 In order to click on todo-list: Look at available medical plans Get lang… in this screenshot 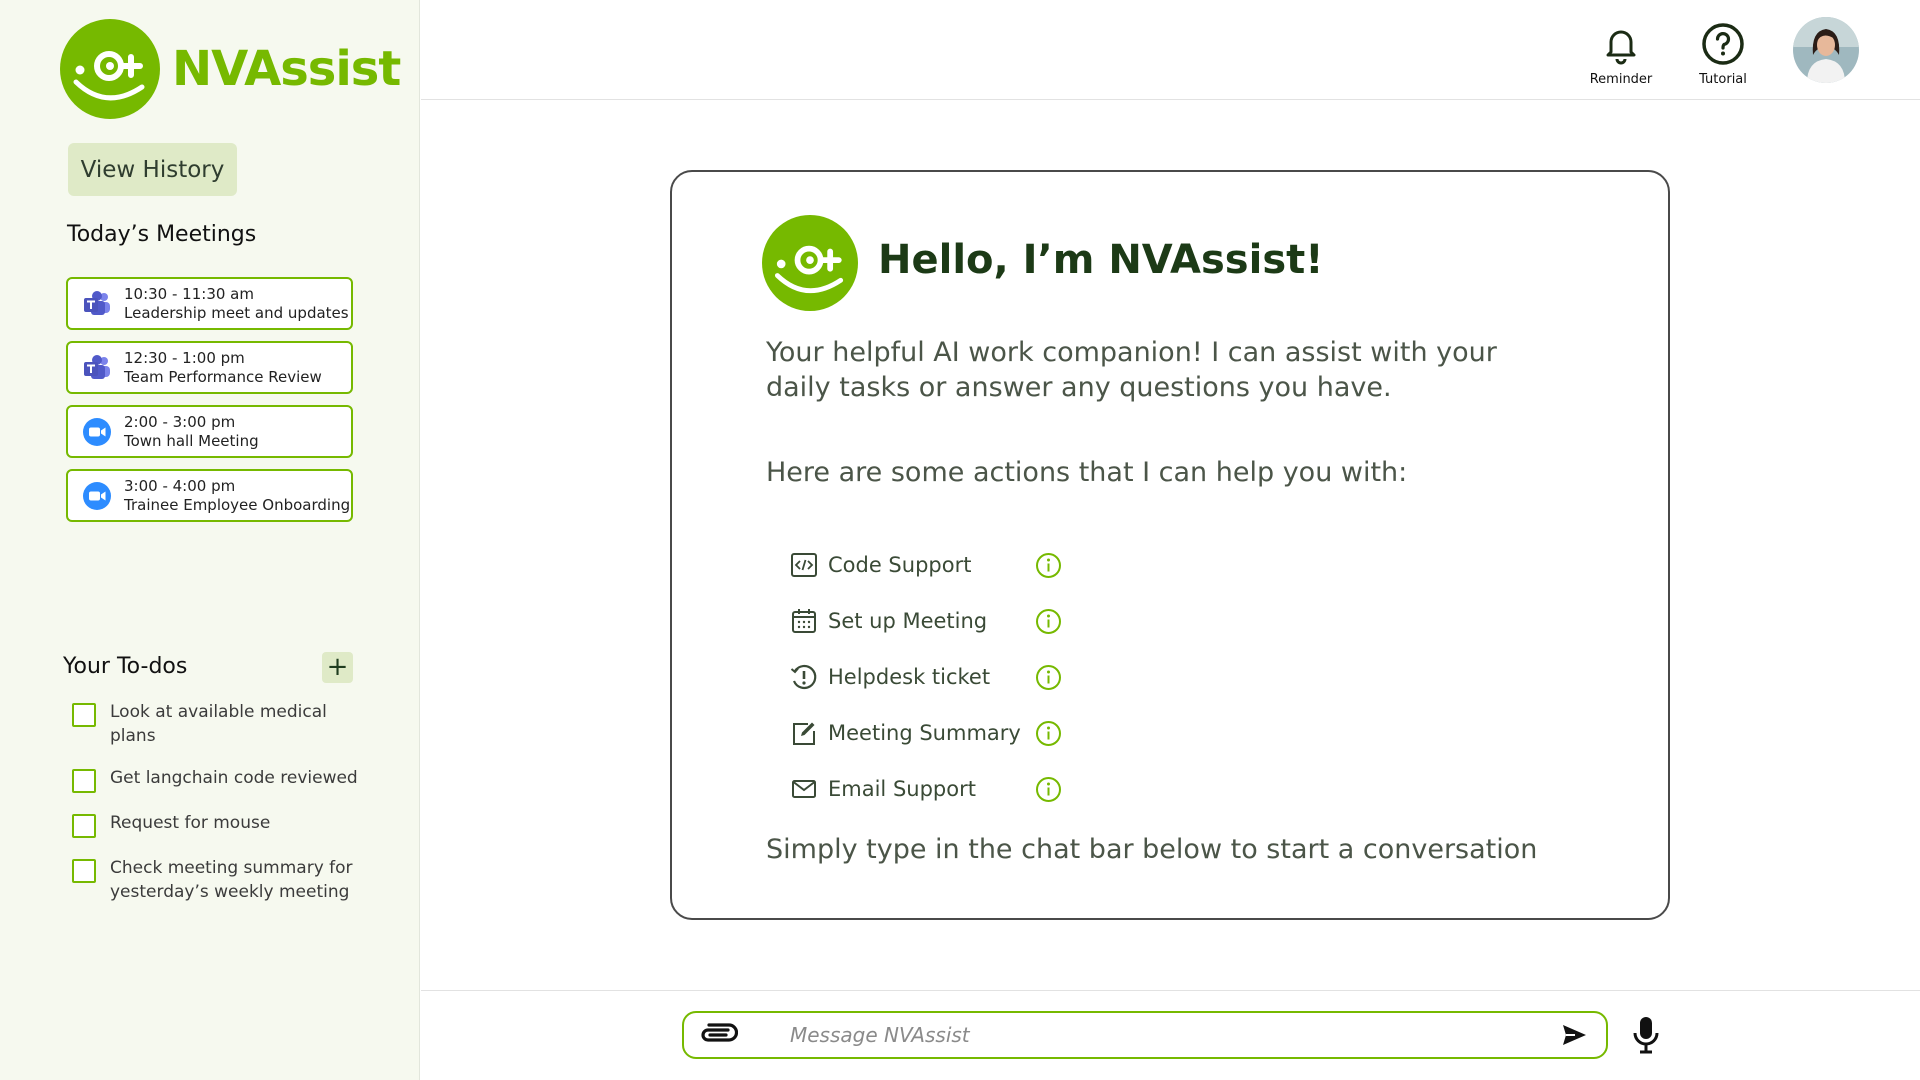, I will do `click(222, 811)`.